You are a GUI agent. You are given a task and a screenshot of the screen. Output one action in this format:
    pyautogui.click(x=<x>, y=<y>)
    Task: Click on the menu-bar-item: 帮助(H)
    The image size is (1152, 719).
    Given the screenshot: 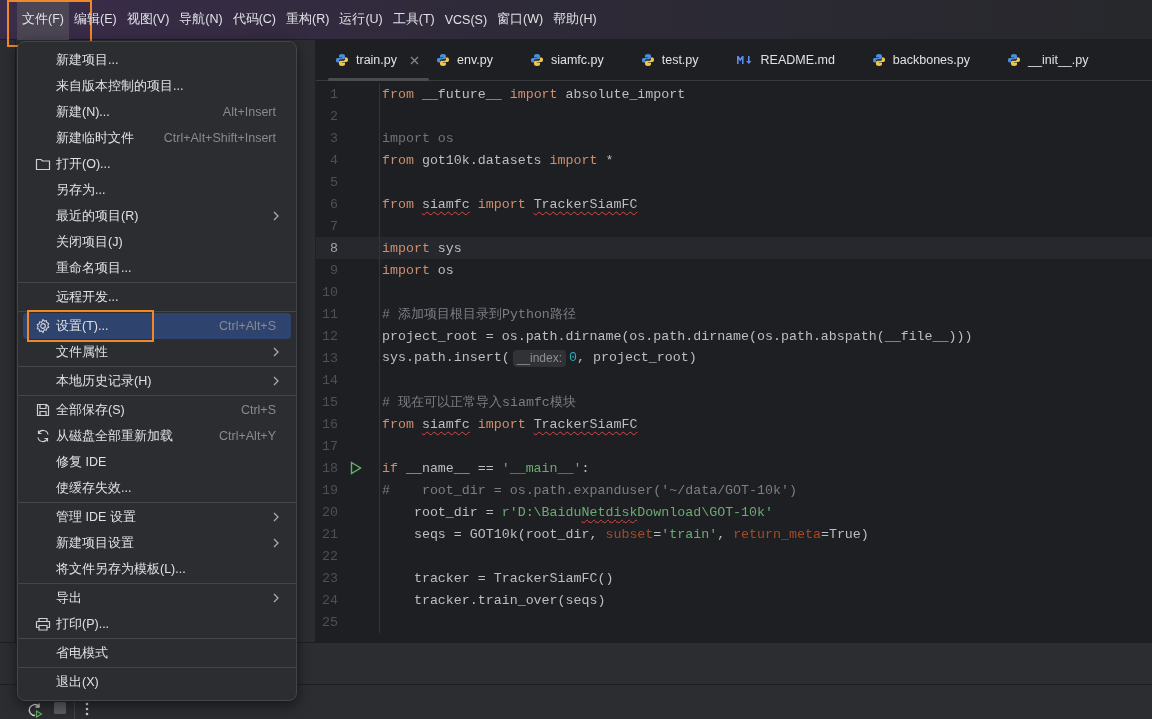 What is the action you would take?
    pyautogui.click(x=575, y=20)
    